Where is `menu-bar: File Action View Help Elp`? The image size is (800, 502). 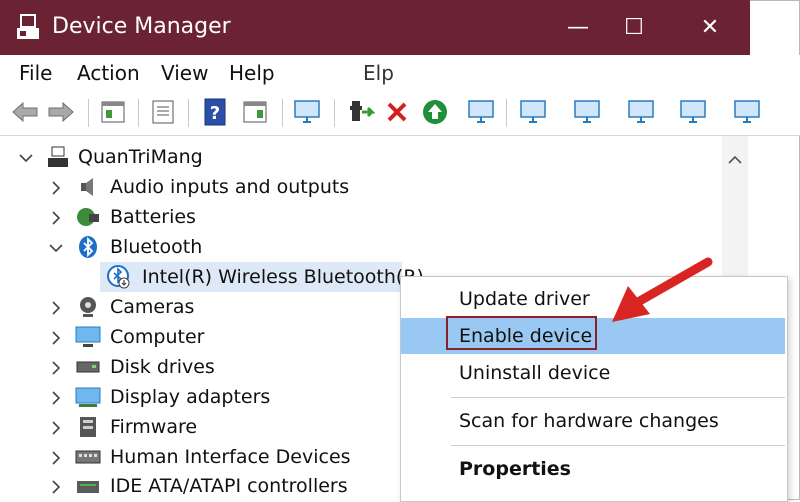 menu-bar: File Action View Help Elp is located at coordinates (400, 73).